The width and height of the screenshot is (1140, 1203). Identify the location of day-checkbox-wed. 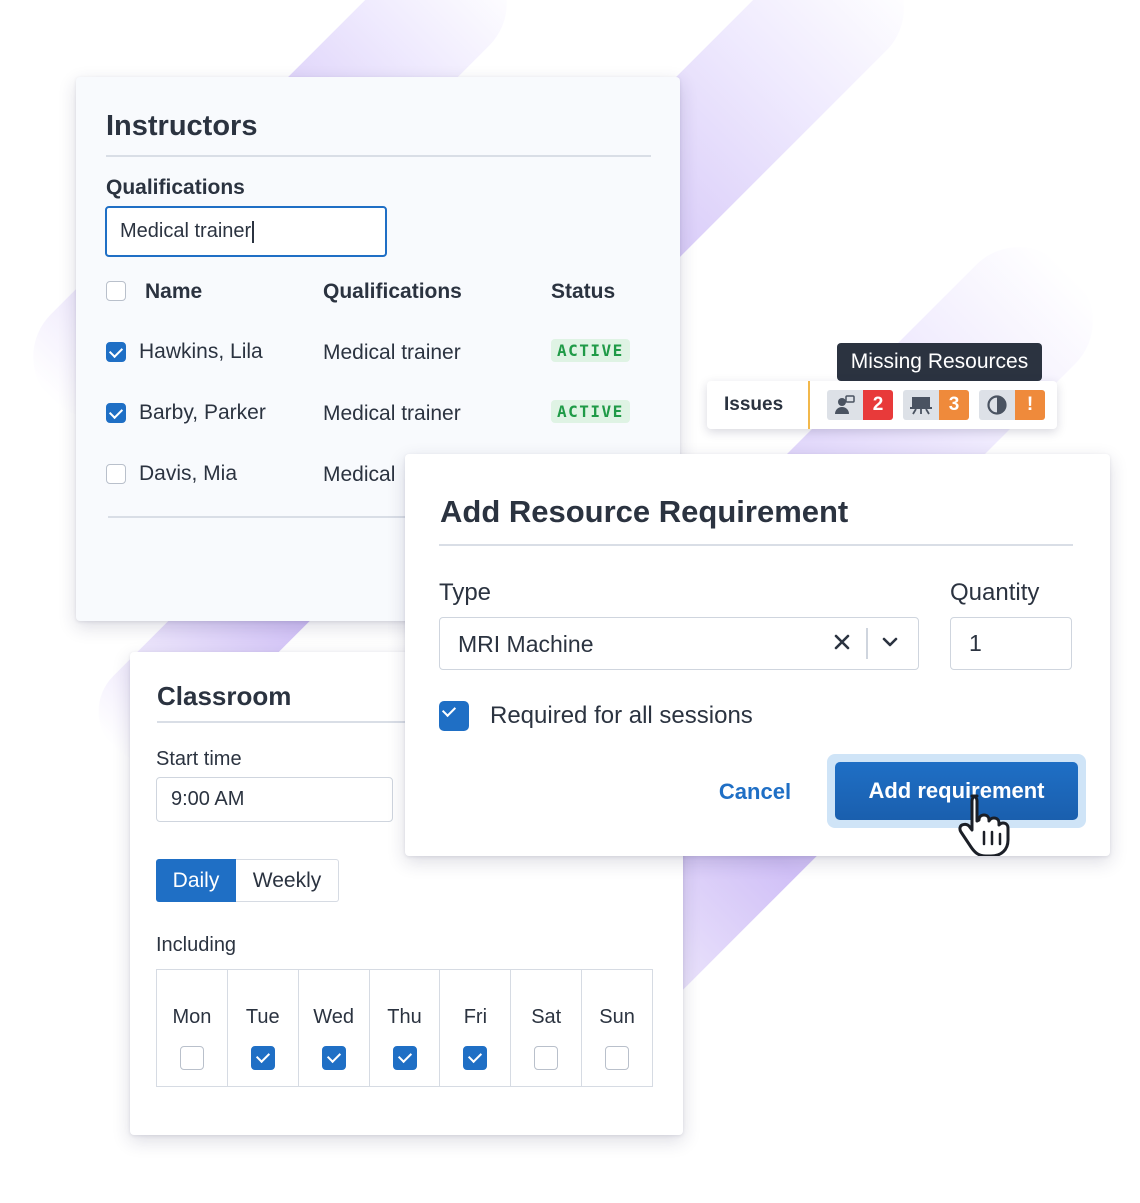
(333, 1058).